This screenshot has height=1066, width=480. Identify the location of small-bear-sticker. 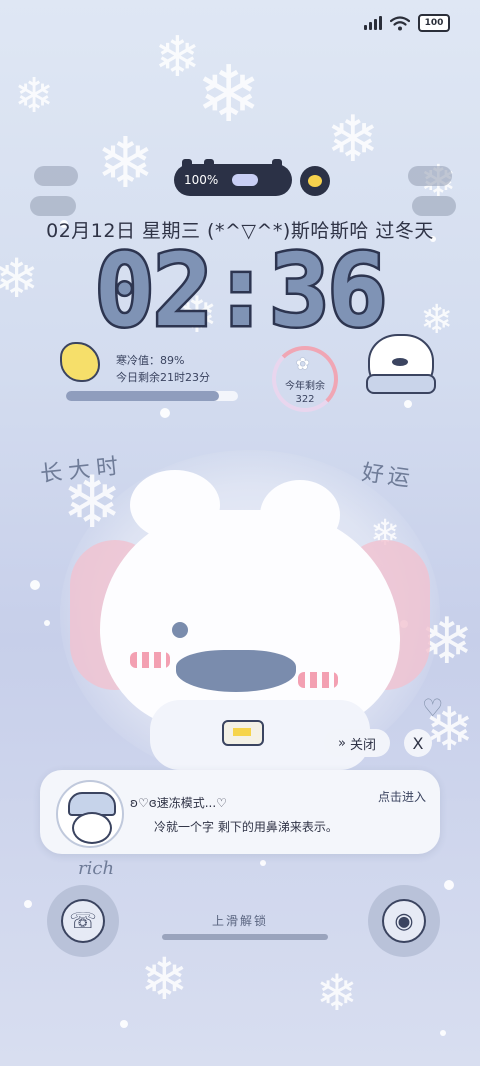
(401, 364).